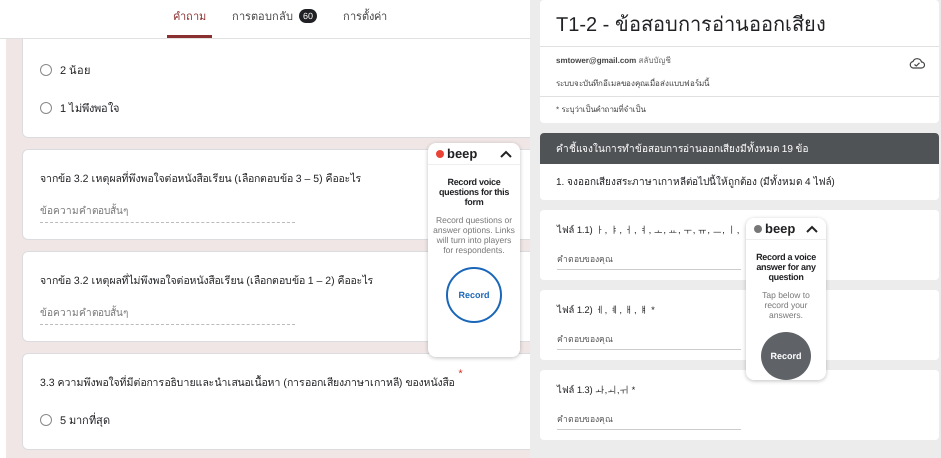 This screenshot has height=458, width=941. What do you see at coordinates (365, 22) in the screenshot?
I see `tab: การตั้งค่า` at bounding box center [365, 22].